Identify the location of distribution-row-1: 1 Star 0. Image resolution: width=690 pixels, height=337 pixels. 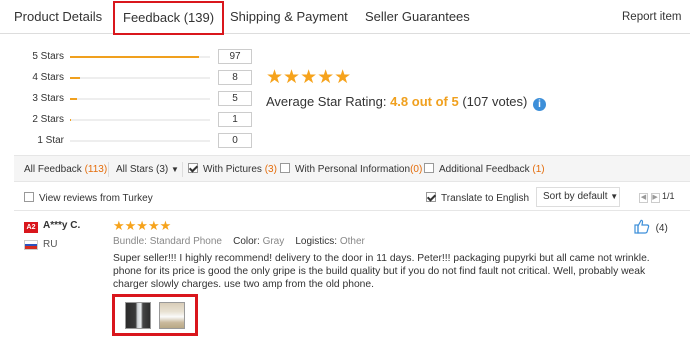
(130, 141).